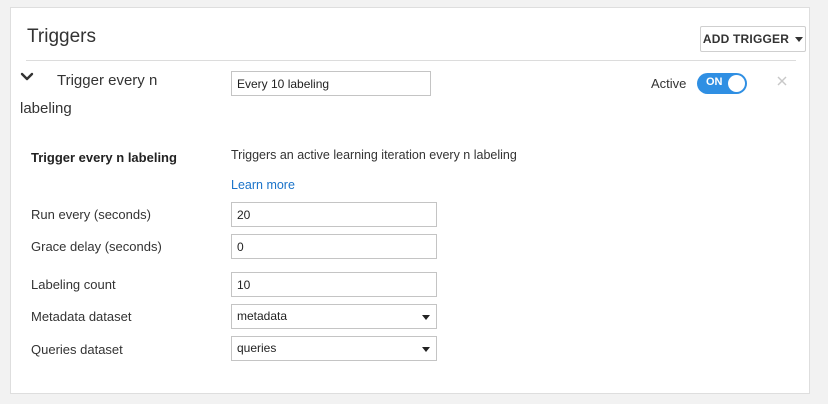 The width and height of the screenshot is (828, 404). What do you see at coordinates (334, 246) in the screenshot?
I see `grace-delay-input` at bounding box center [334, 246].